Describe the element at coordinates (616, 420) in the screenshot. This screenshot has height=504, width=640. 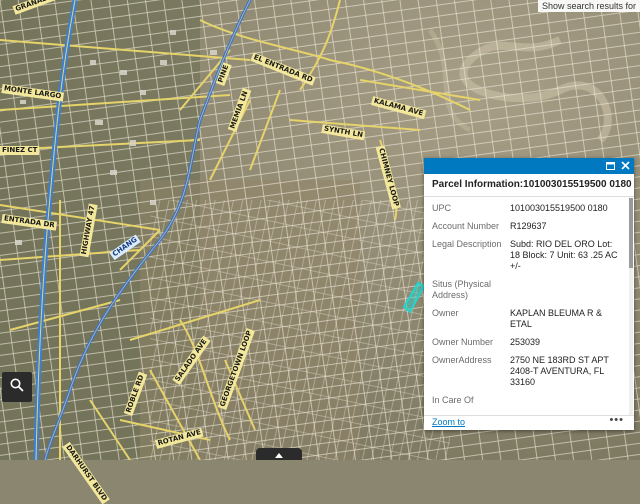
I see `more-options-button: •••` at that location.